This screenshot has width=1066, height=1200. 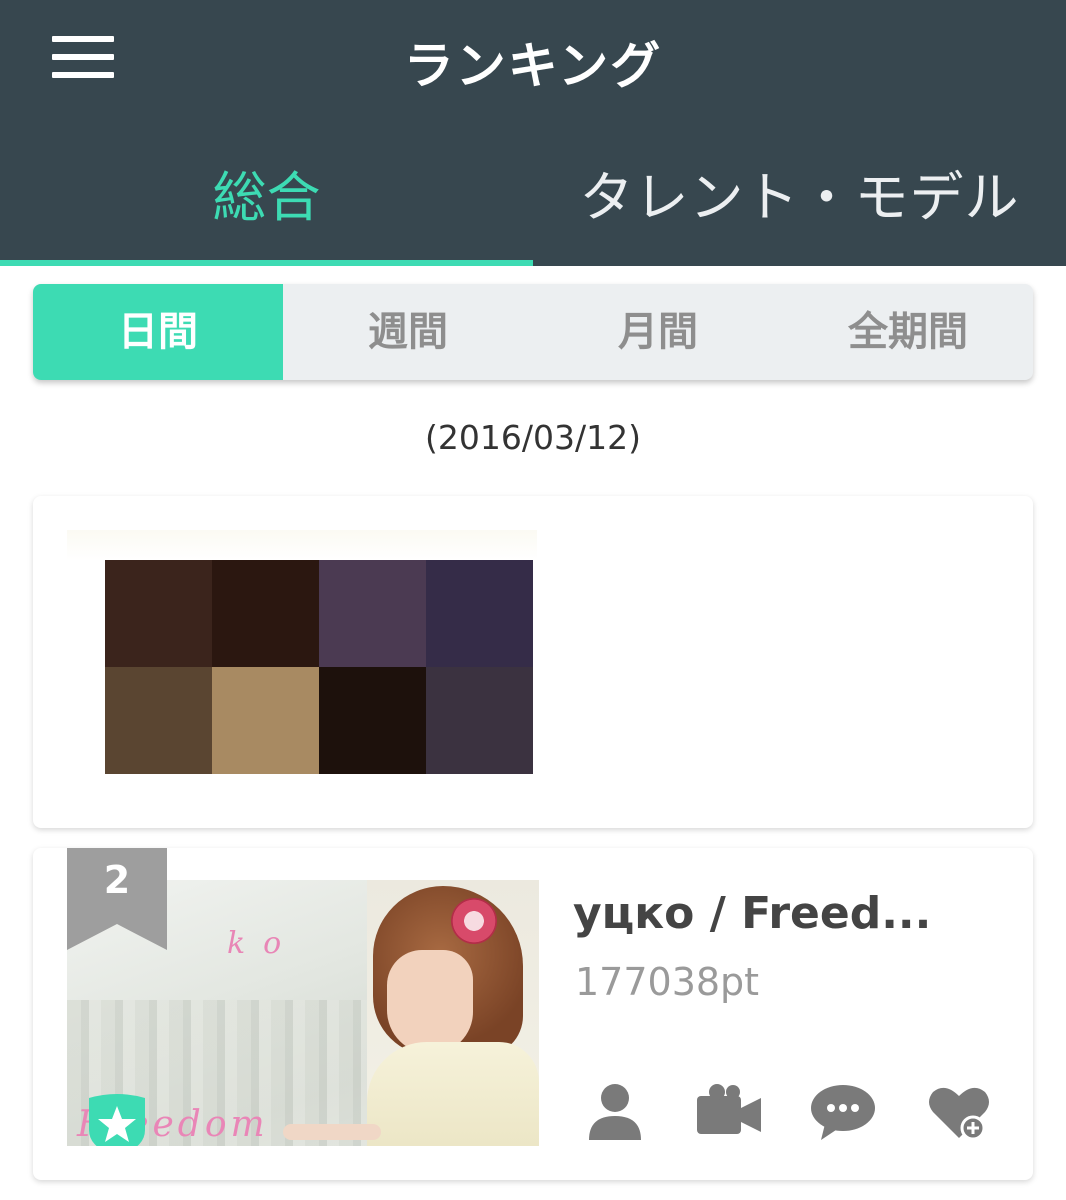 I want to click on active-tab-indicator, so click(x=266, y=263).